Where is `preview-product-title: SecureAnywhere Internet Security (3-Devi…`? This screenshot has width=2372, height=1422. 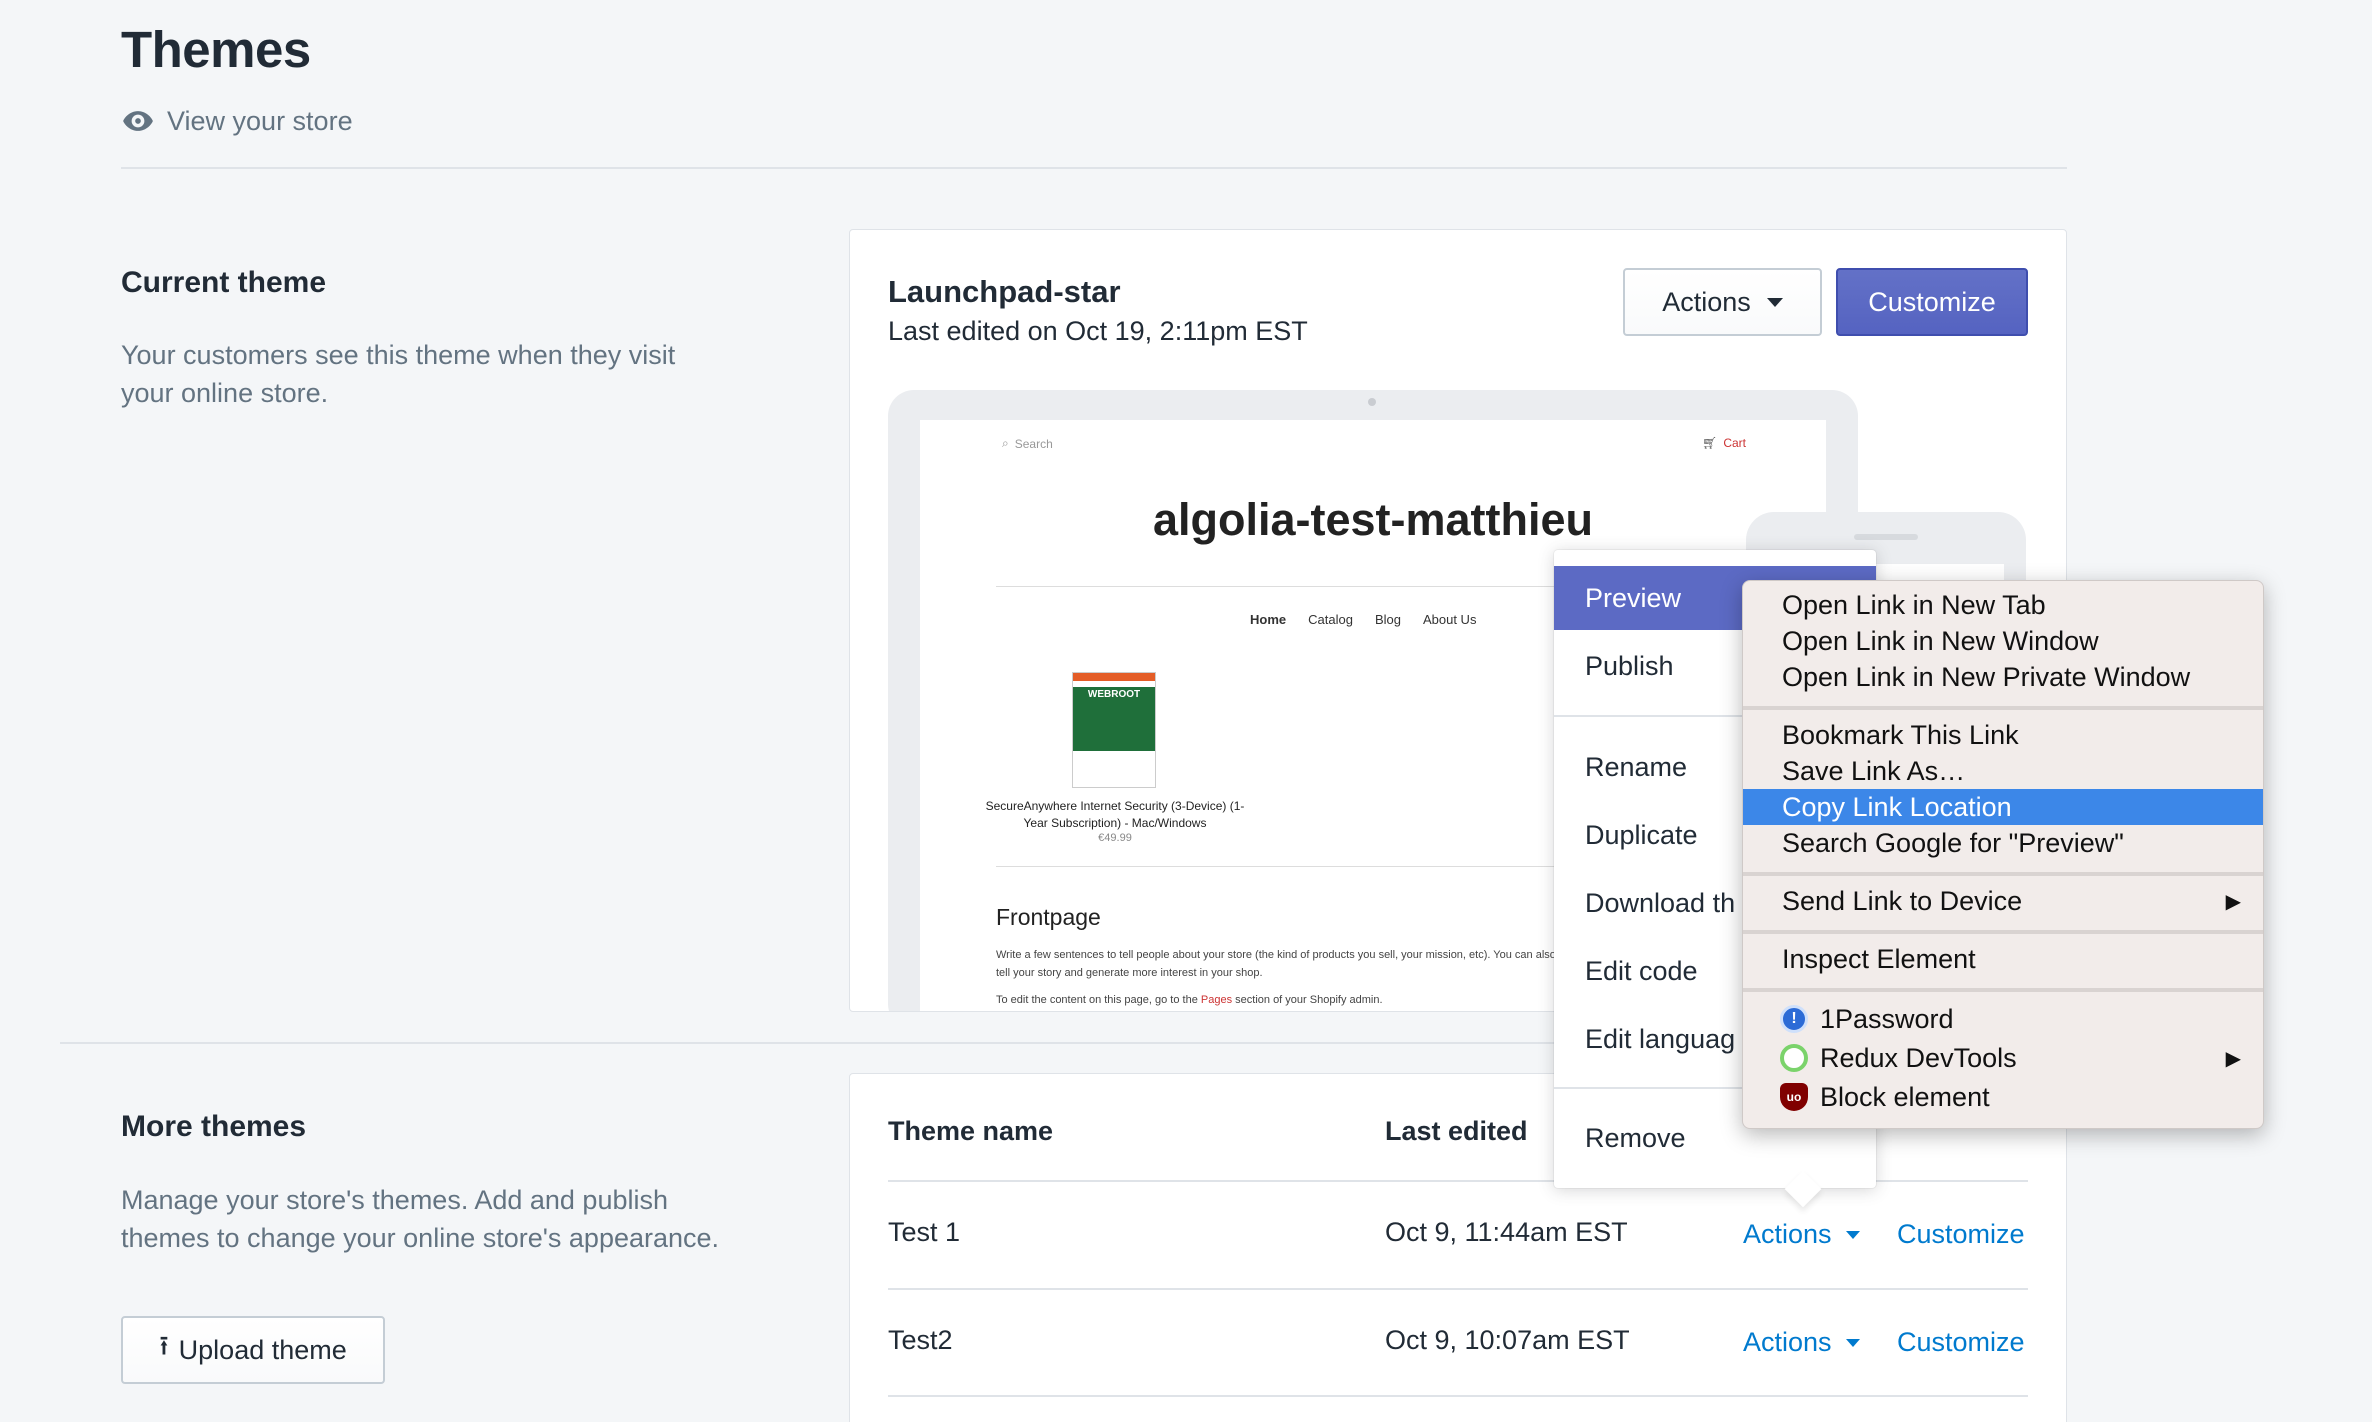
preview-product-title: SecureAnywhere Internet Security (3-Devi… is located at coordinates (1115, 814).